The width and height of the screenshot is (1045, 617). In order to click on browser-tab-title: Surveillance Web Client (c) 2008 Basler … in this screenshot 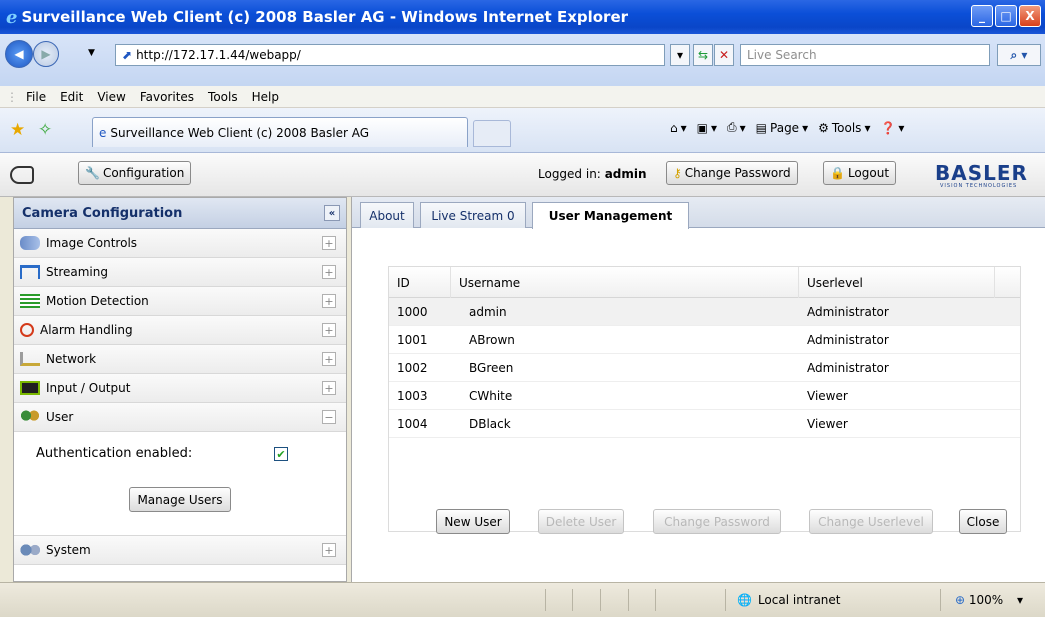, I will do `click(240, 132)`.